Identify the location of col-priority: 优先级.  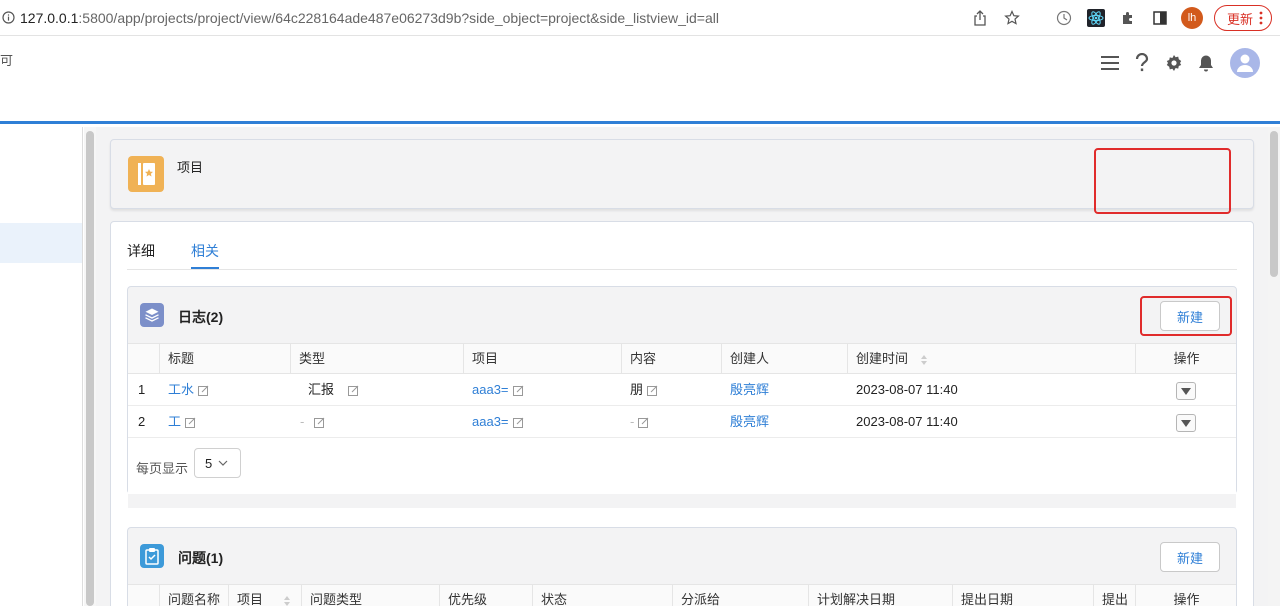
(485, 595).